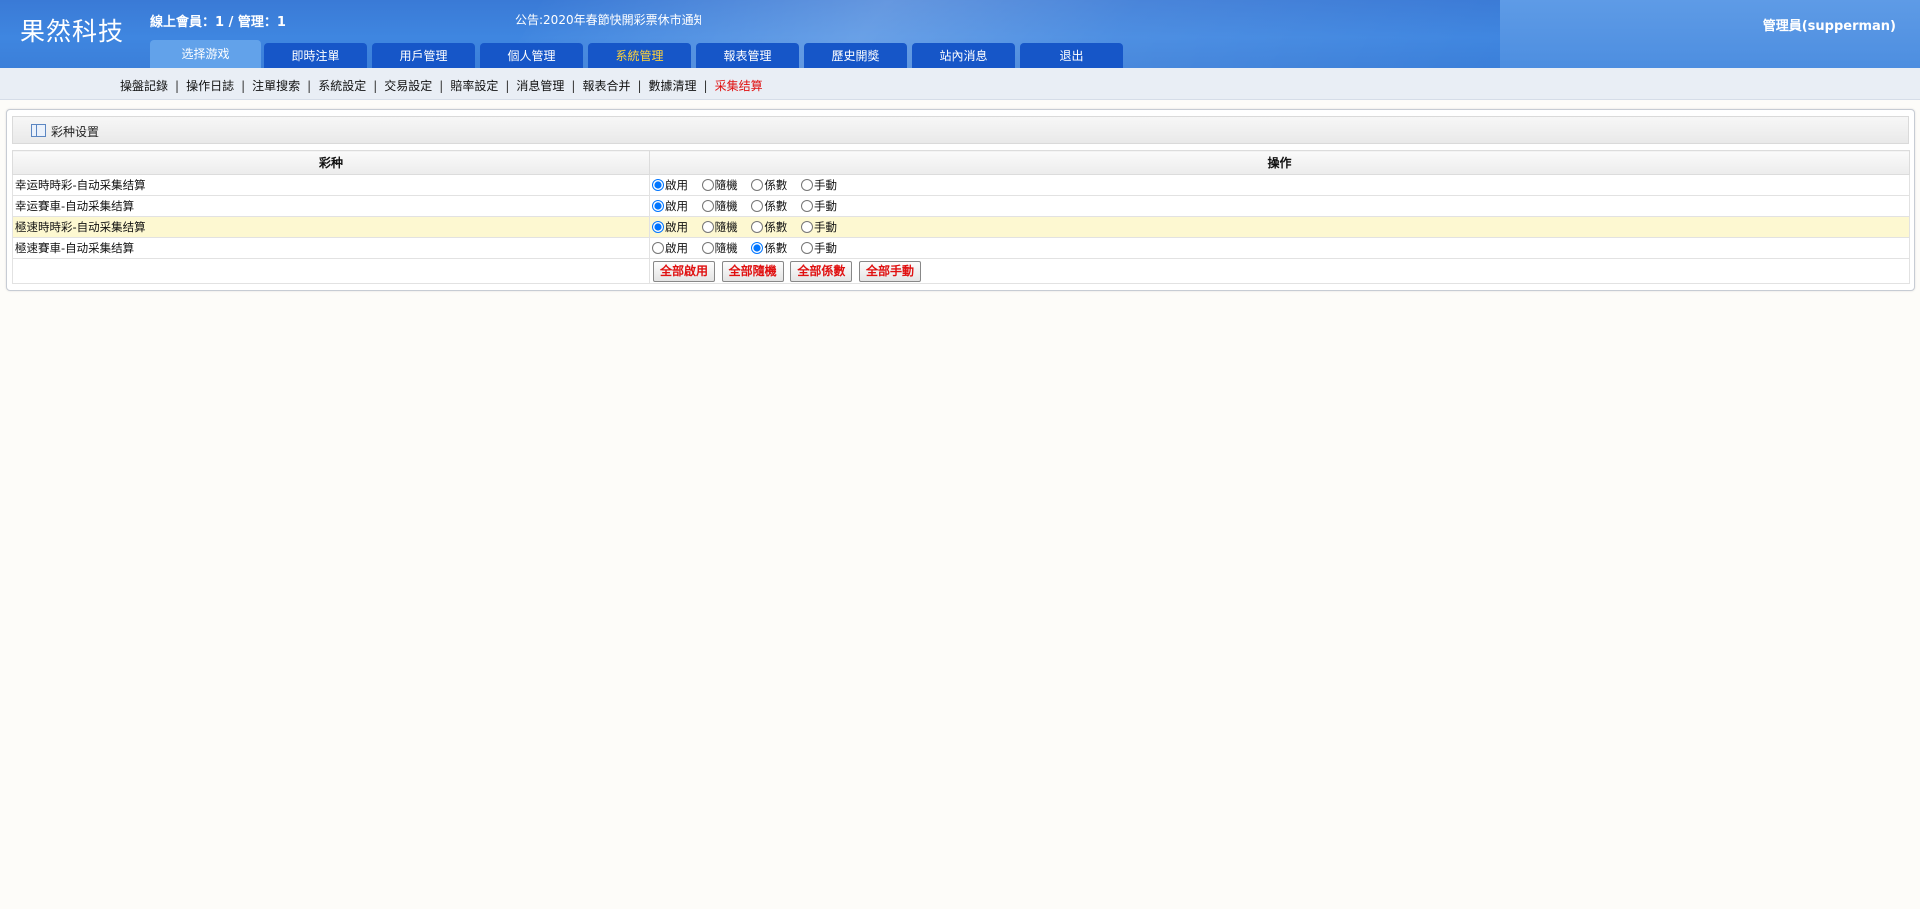 Image resolution: width=1920 pixels, height=909 pixels. What do you see at coordinates (331, 248) in the screenshot?
I see `lottery-name: 極速賽車-自动采集结算` at bounding box center [331, 248].